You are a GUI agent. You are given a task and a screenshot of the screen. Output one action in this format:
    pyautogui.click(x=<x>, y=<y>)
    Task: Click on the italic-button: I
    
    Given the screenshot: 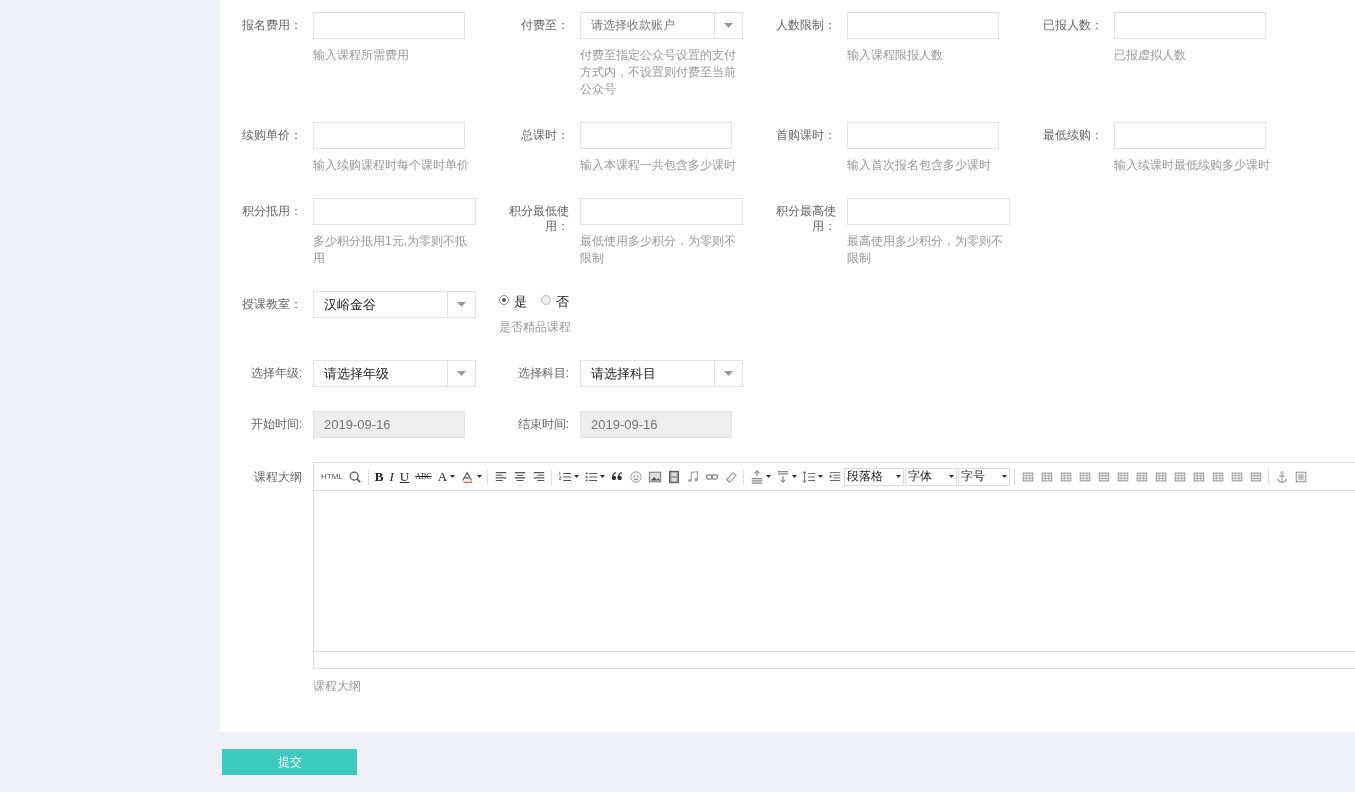 What is the action you would take?
    pyautogui.click(x=391, y=476)
    